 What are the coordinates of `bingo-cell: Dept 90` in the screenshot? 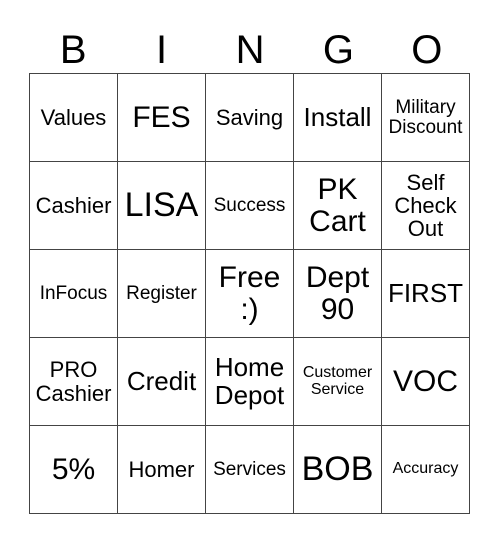 It's located at (337, 293).